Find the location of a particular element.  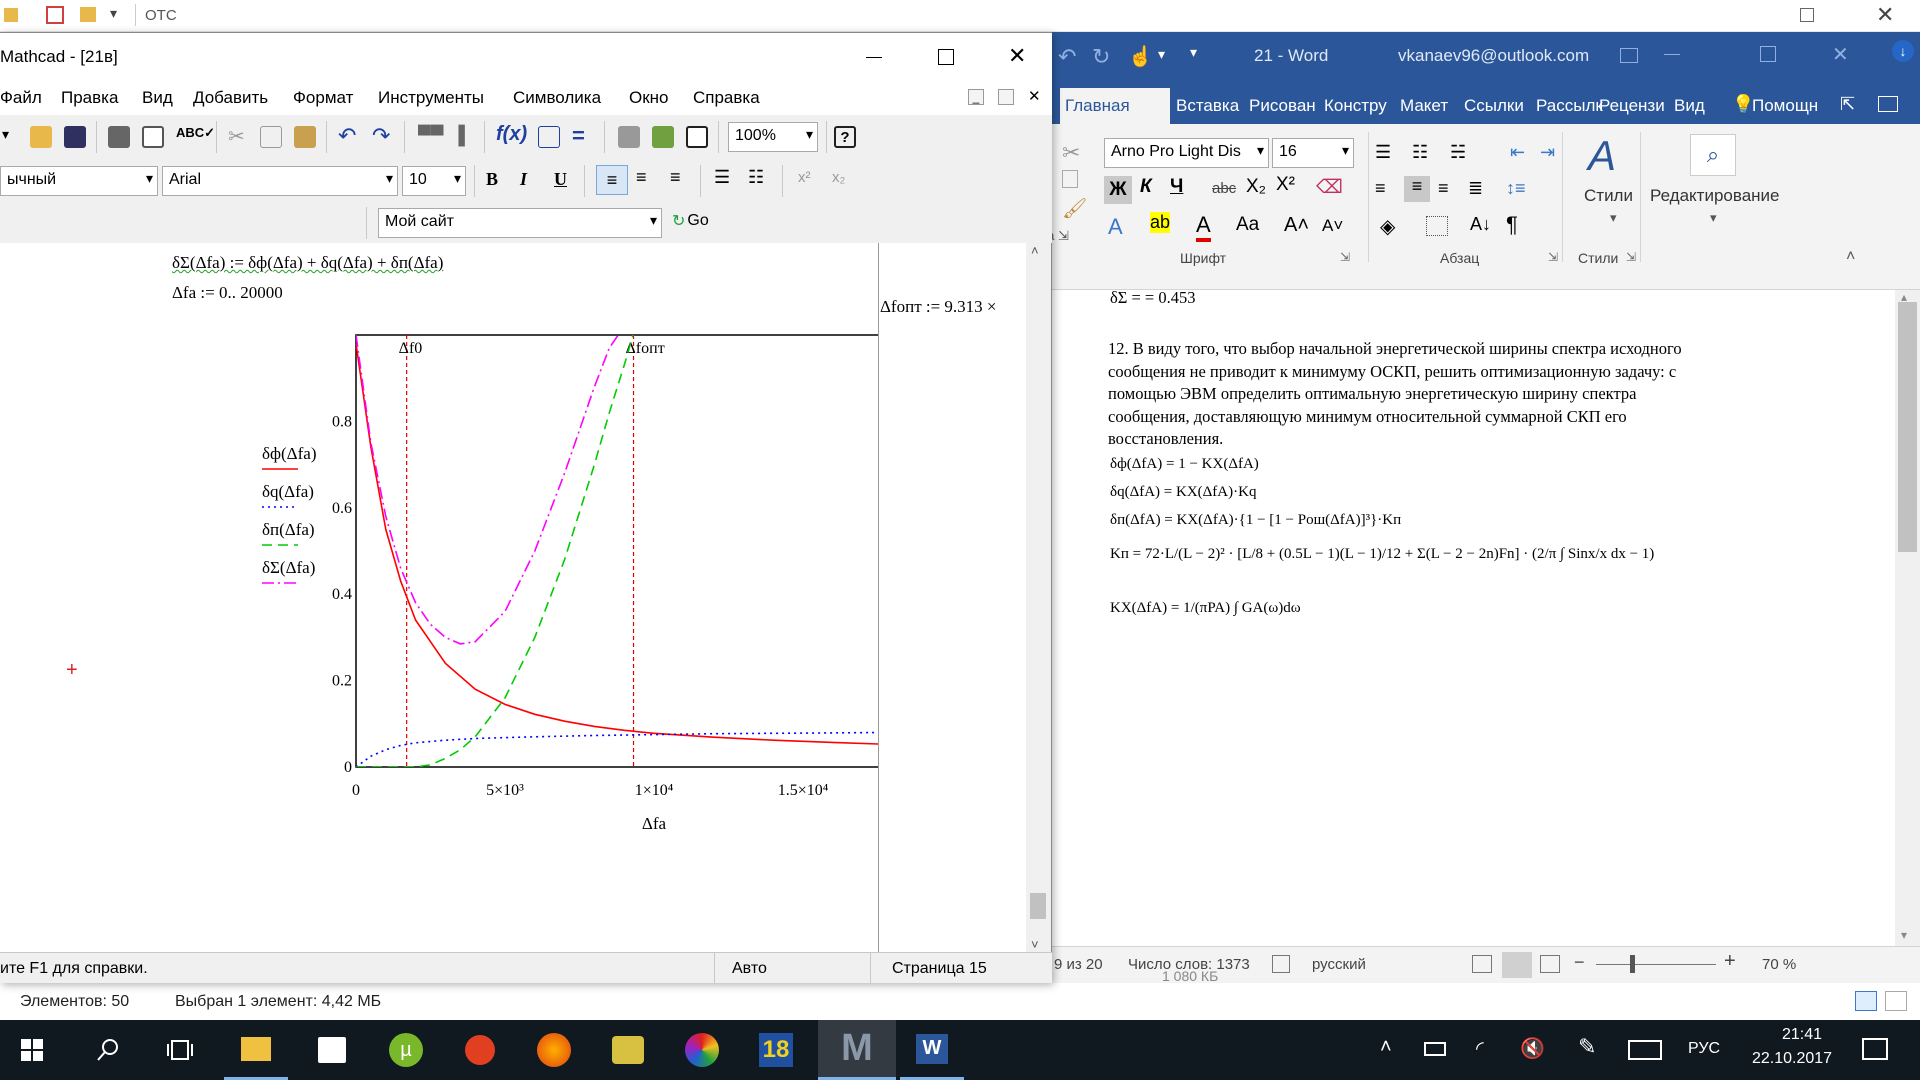

line-spacing-icon: ↕≡ is located at coordinates (1516, 188).